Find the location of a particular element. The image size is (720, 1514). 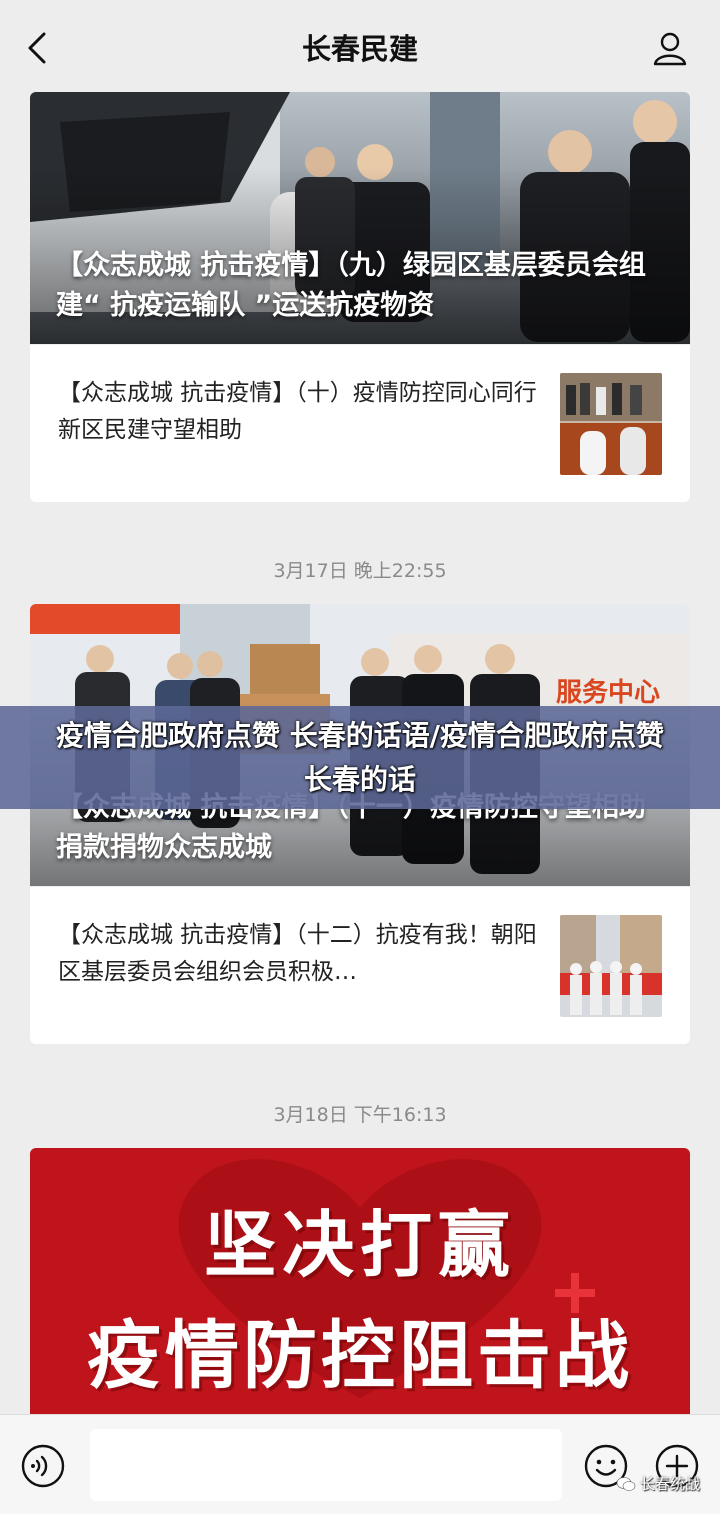

overlay-caption-banner: 疫情合肥政府点赞 长春的话语/疫情合肥政府点赞 长春的话 is located at coordinates (360, 757).